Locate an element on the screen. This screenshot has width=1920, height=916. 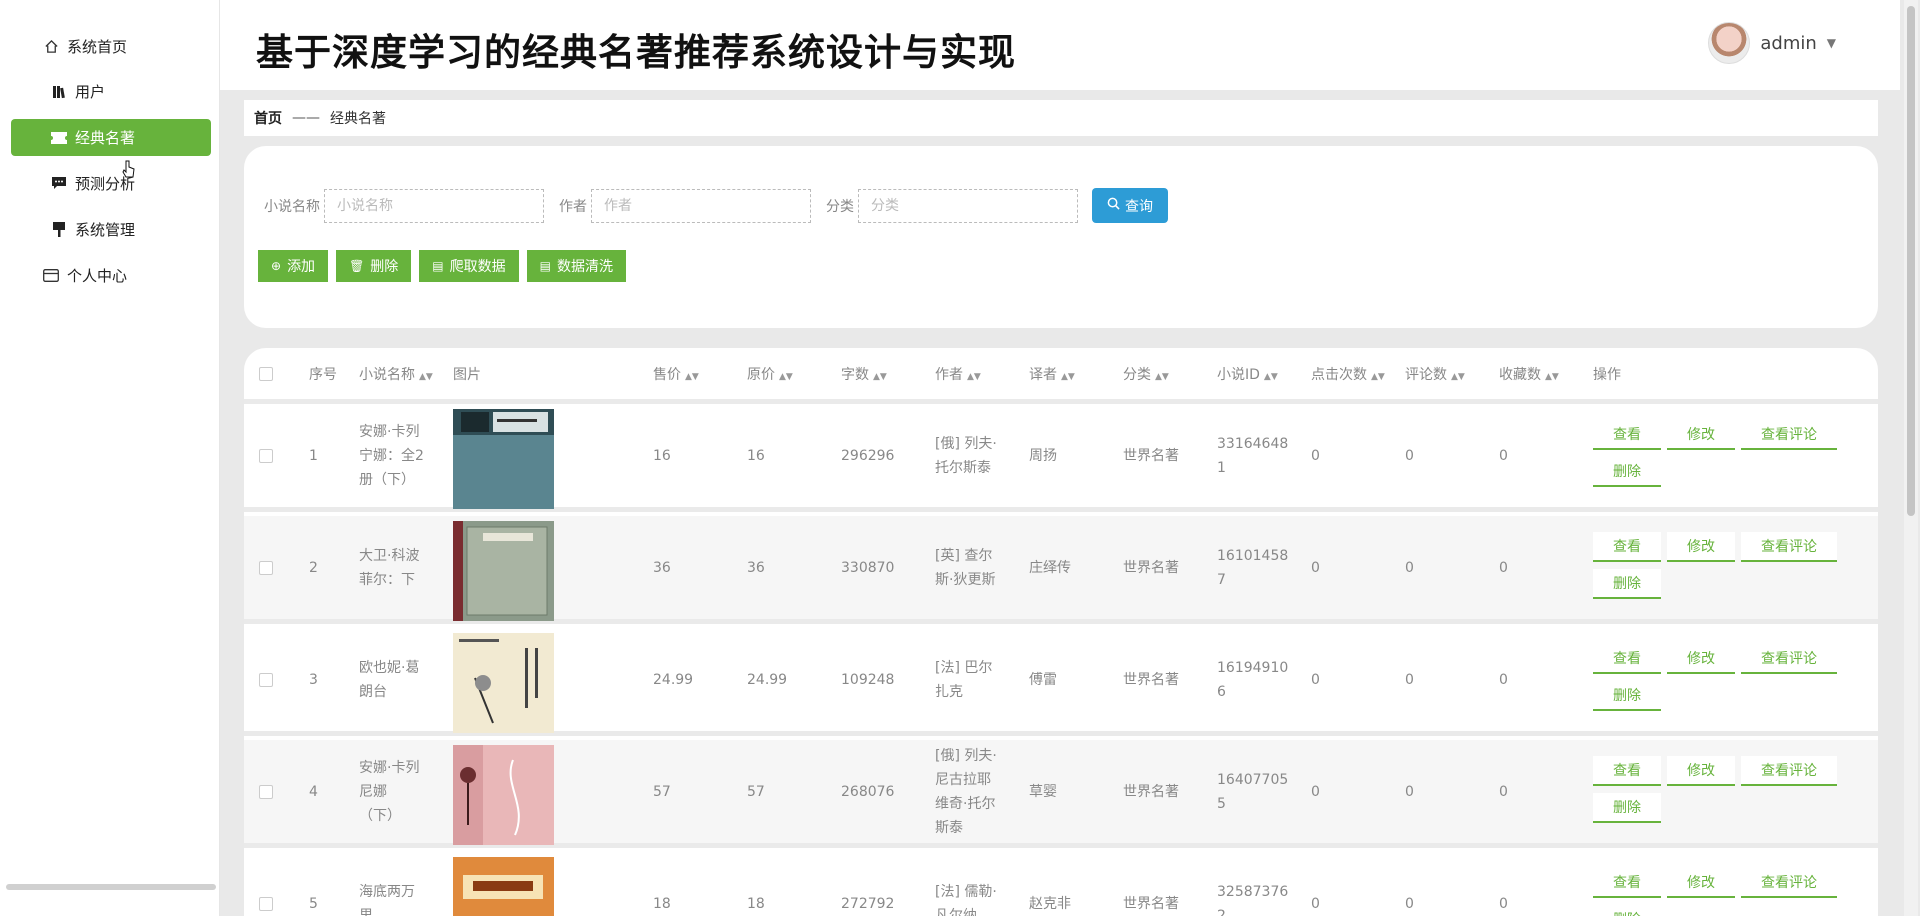
user-name: admin is located at coordinates (1788, 43).